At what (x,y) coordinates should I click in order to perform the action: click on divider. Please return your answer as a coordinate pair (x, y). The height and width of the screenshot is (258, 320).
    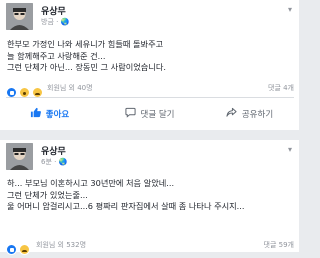
    Looking at the image, I should click on (150, 97).